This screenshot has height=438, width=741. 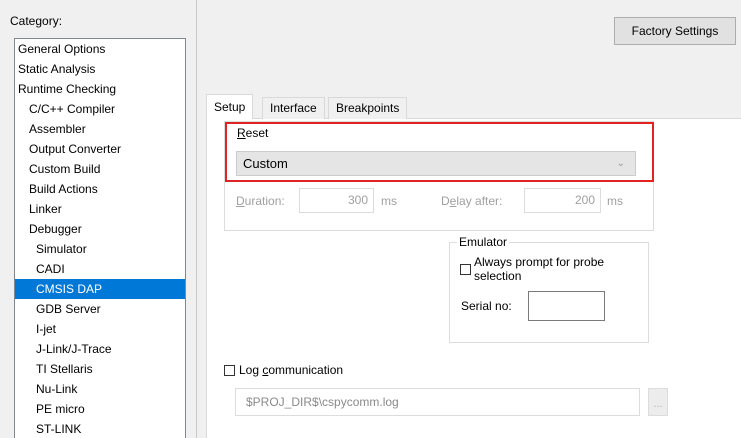 I want to click on tab-setup: Setup, so click(x=230, y=106).